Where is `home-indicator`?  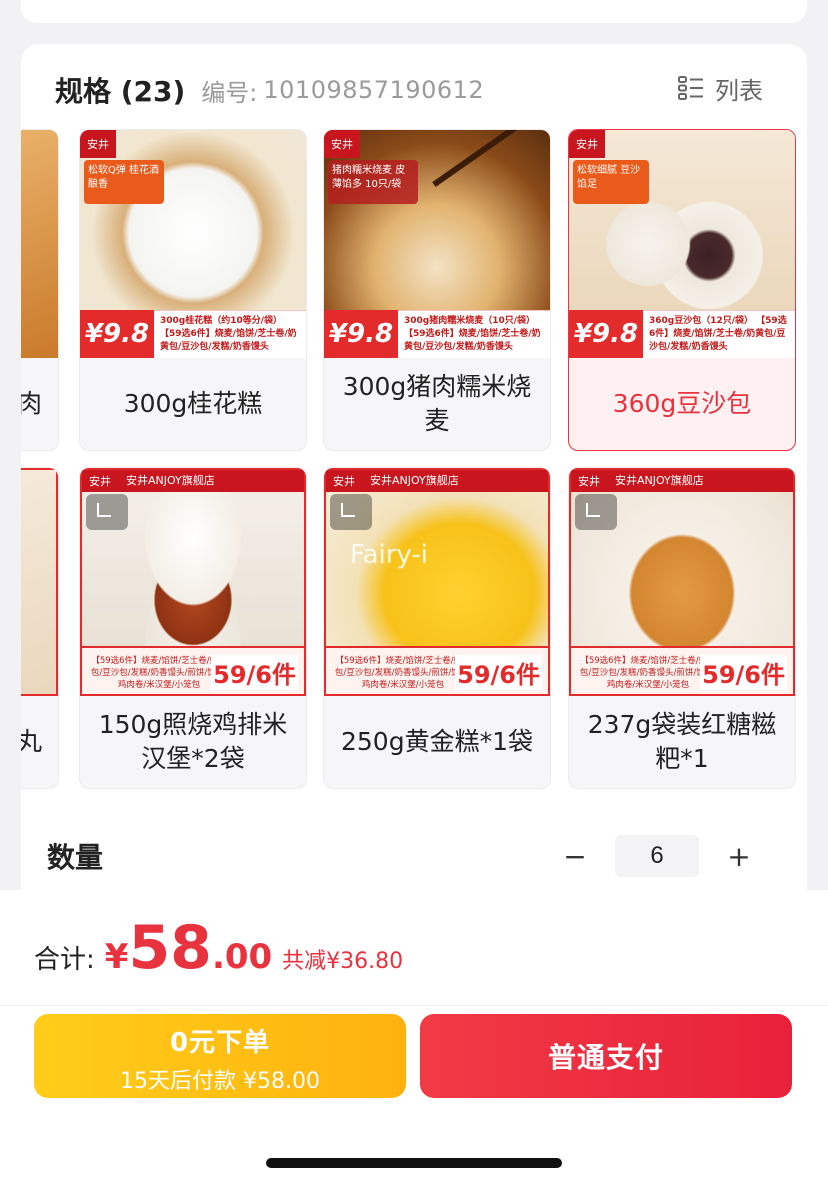
home-indicator is located at coordinates (414, 1163).